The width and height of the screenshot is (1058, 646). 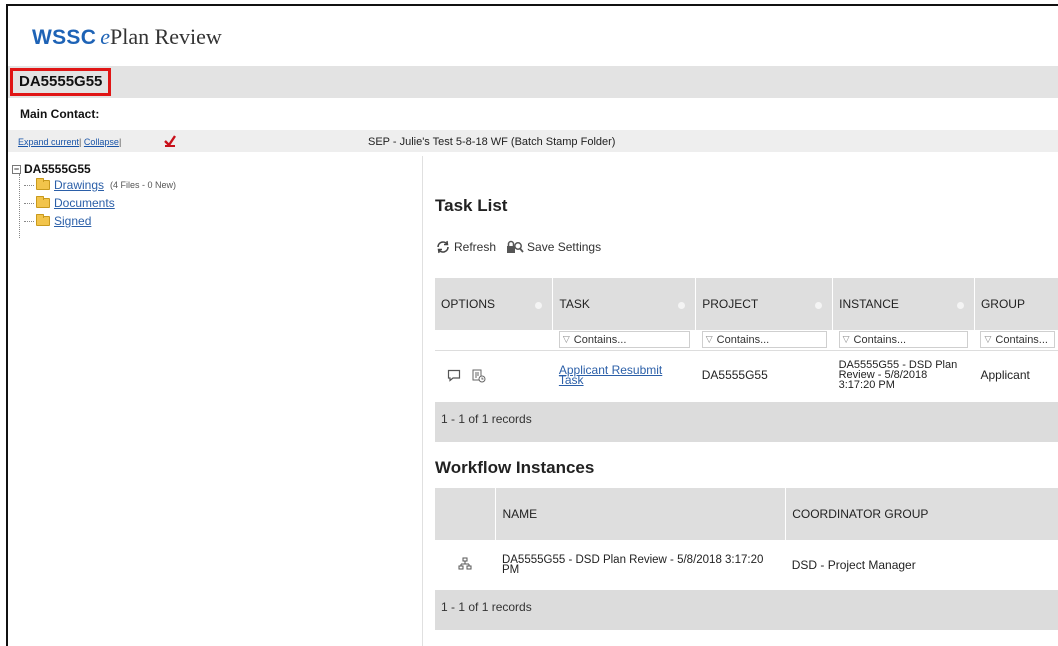 What do you see at coordinates (746, 422) in the screenshot?
I see `task-list-record-count: 1 - 1 of 1 records` at bounding box center [746, 422].